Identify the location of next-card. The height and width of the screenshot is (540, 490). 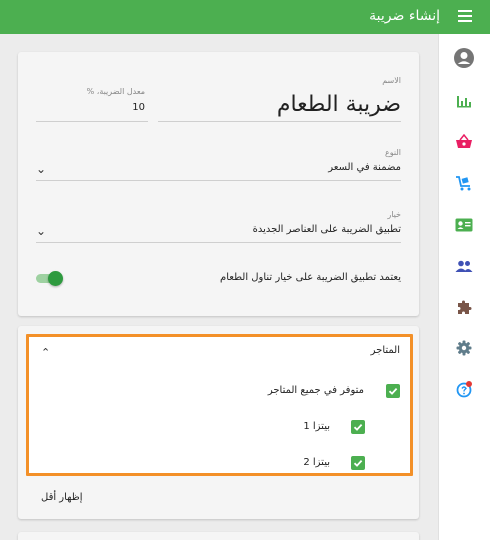
(218, 536).